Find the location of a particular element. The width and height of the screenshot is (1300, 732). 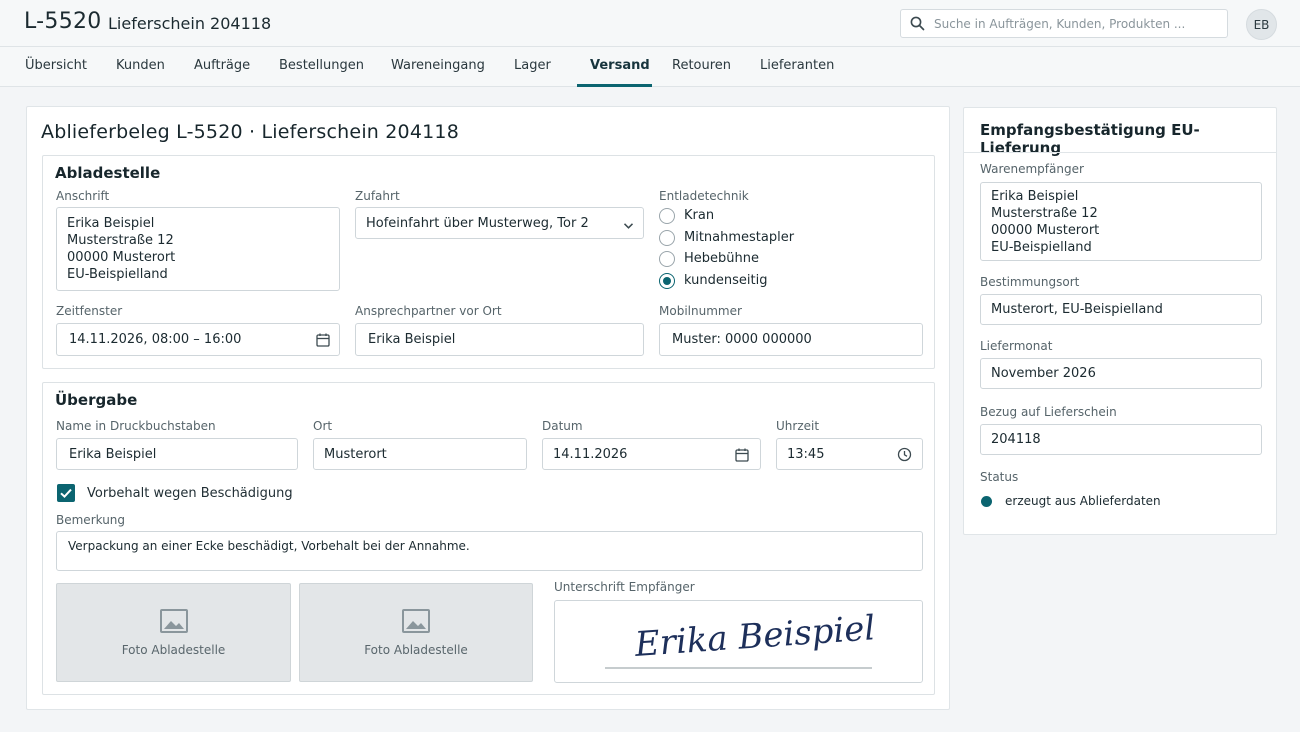

warenempfaenger-line: Erika Beispiel is located at coordinates (1035, 196).